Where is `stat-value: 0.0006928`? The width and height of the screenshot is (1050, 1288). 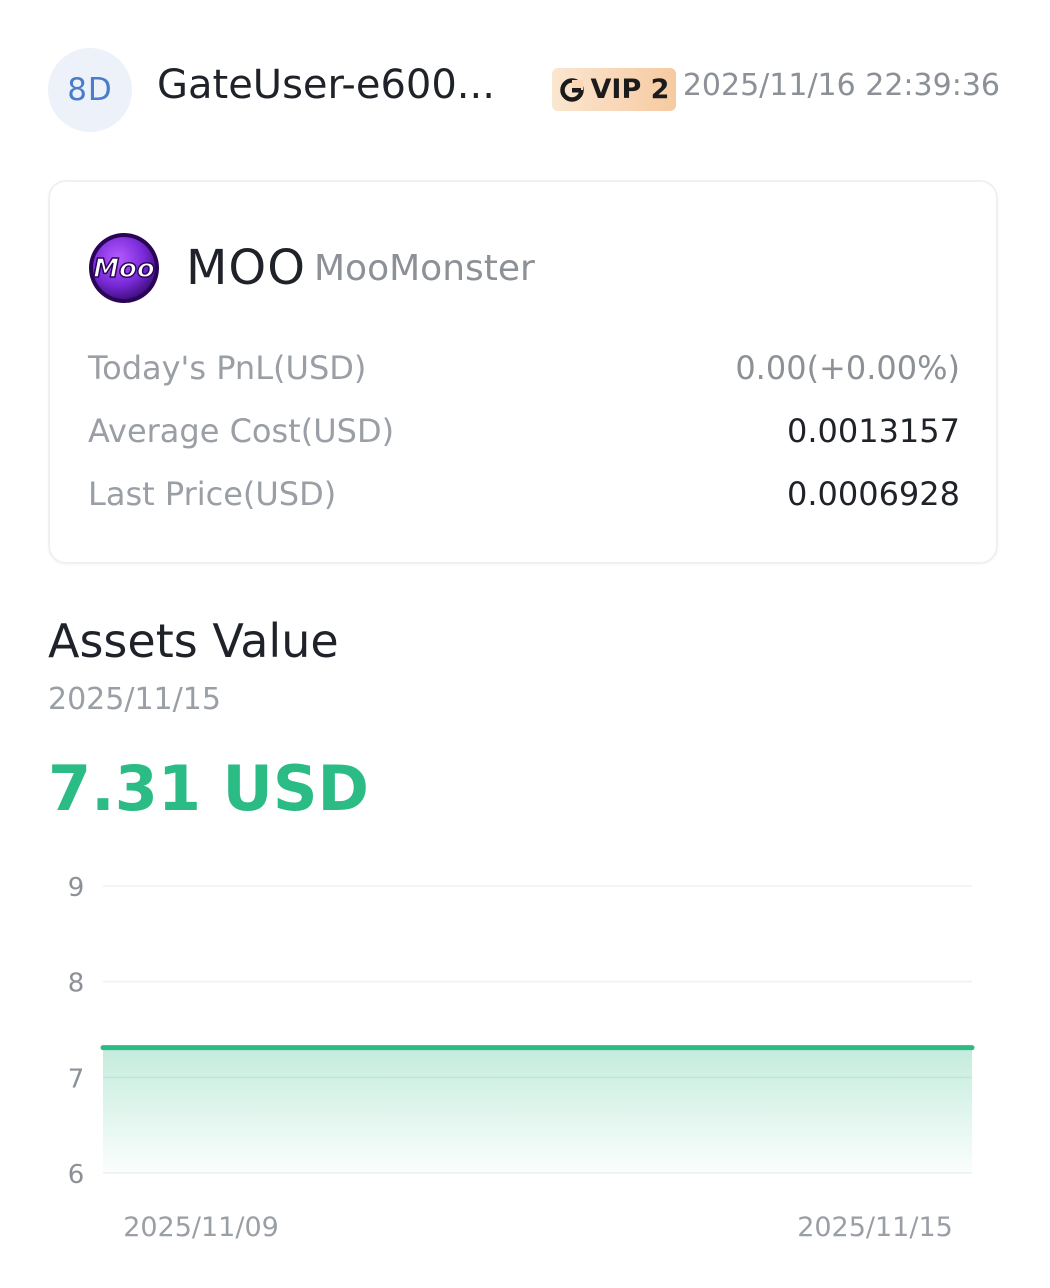 stat-value: 0.0006928 is located at coordinates (873, 494).